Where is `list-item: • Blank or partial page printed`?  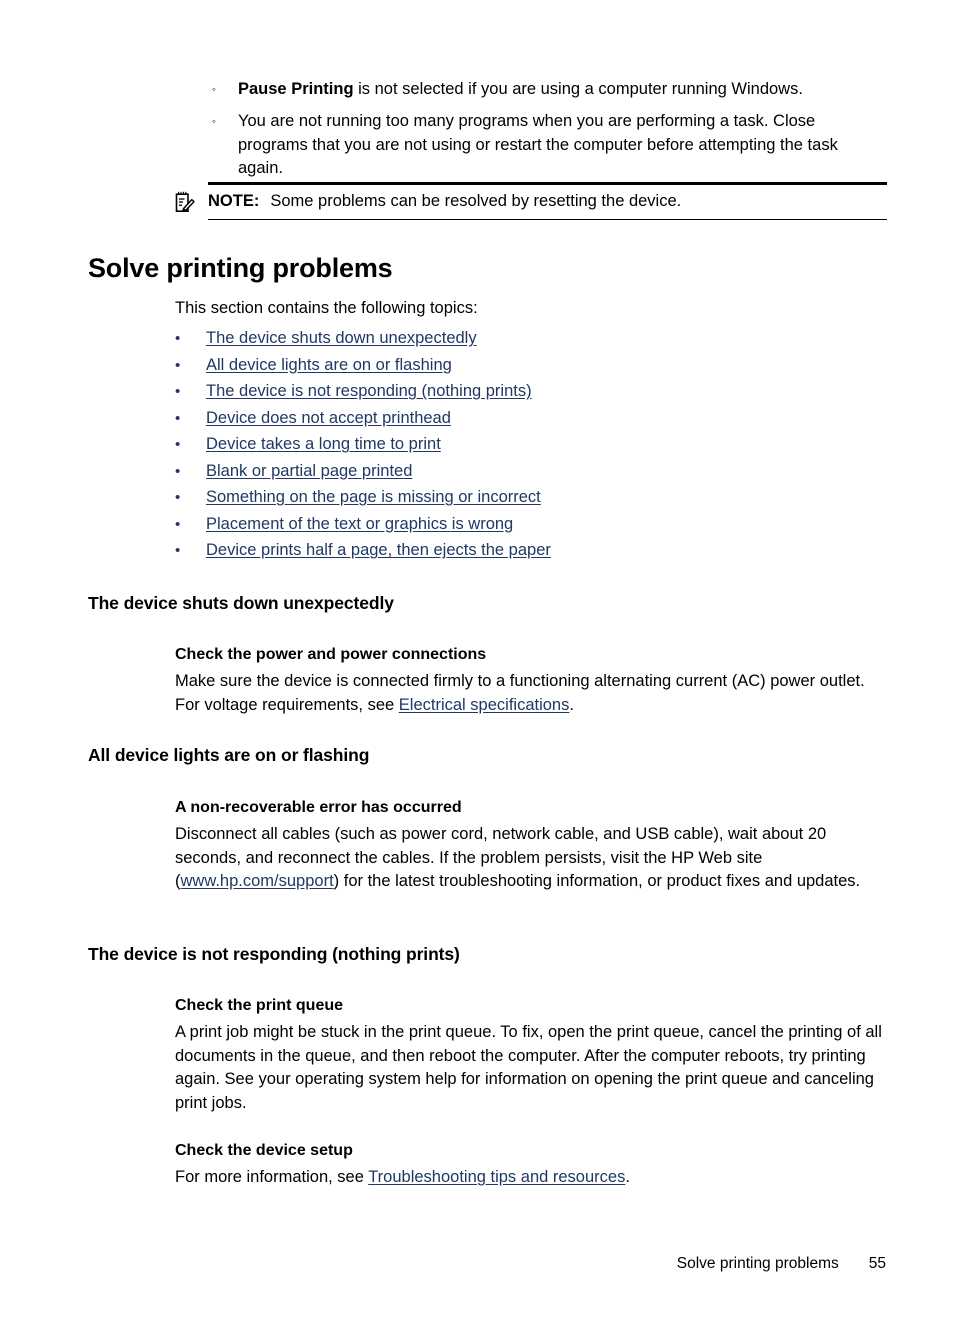
list-item: • Blank or partial page printed is located at coordinates (531, 473).